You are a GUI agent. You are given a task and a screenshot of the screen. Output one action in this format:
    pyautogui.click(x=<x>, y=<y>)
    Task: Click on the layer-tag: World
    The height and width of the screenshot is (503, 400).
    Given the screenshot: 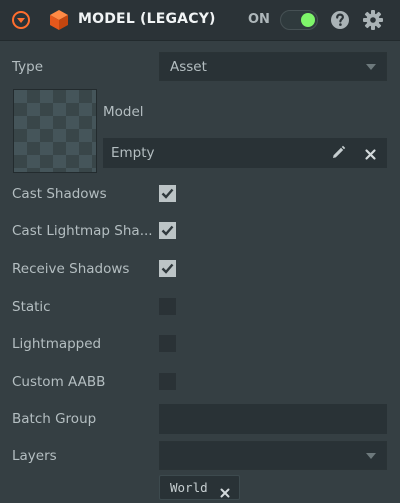 What is the action you would take?
    pyautogui.click(x=199, y=487)
    